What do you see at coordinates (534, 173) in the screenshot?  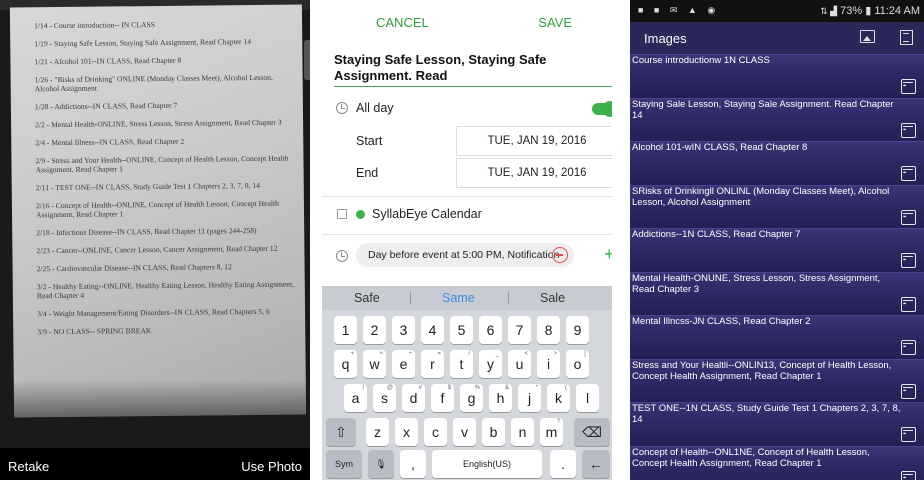 I see `end-date-button: TUE, JAN 19, 2016` at bounding box center [534, 173].